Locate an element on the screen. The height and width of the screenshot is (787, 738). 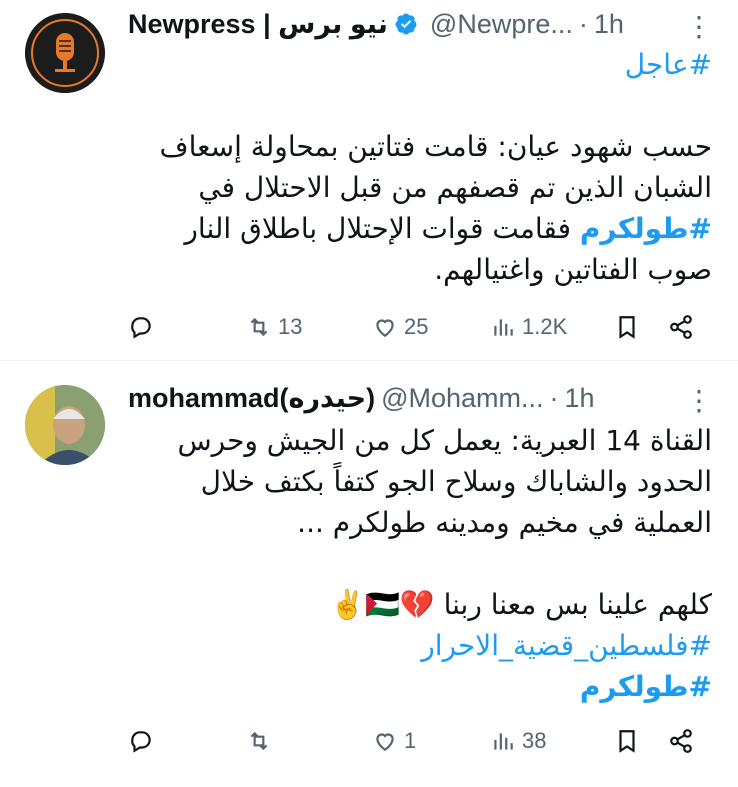
hashtag-link: #عاجل is located at coordinates (436, 64).